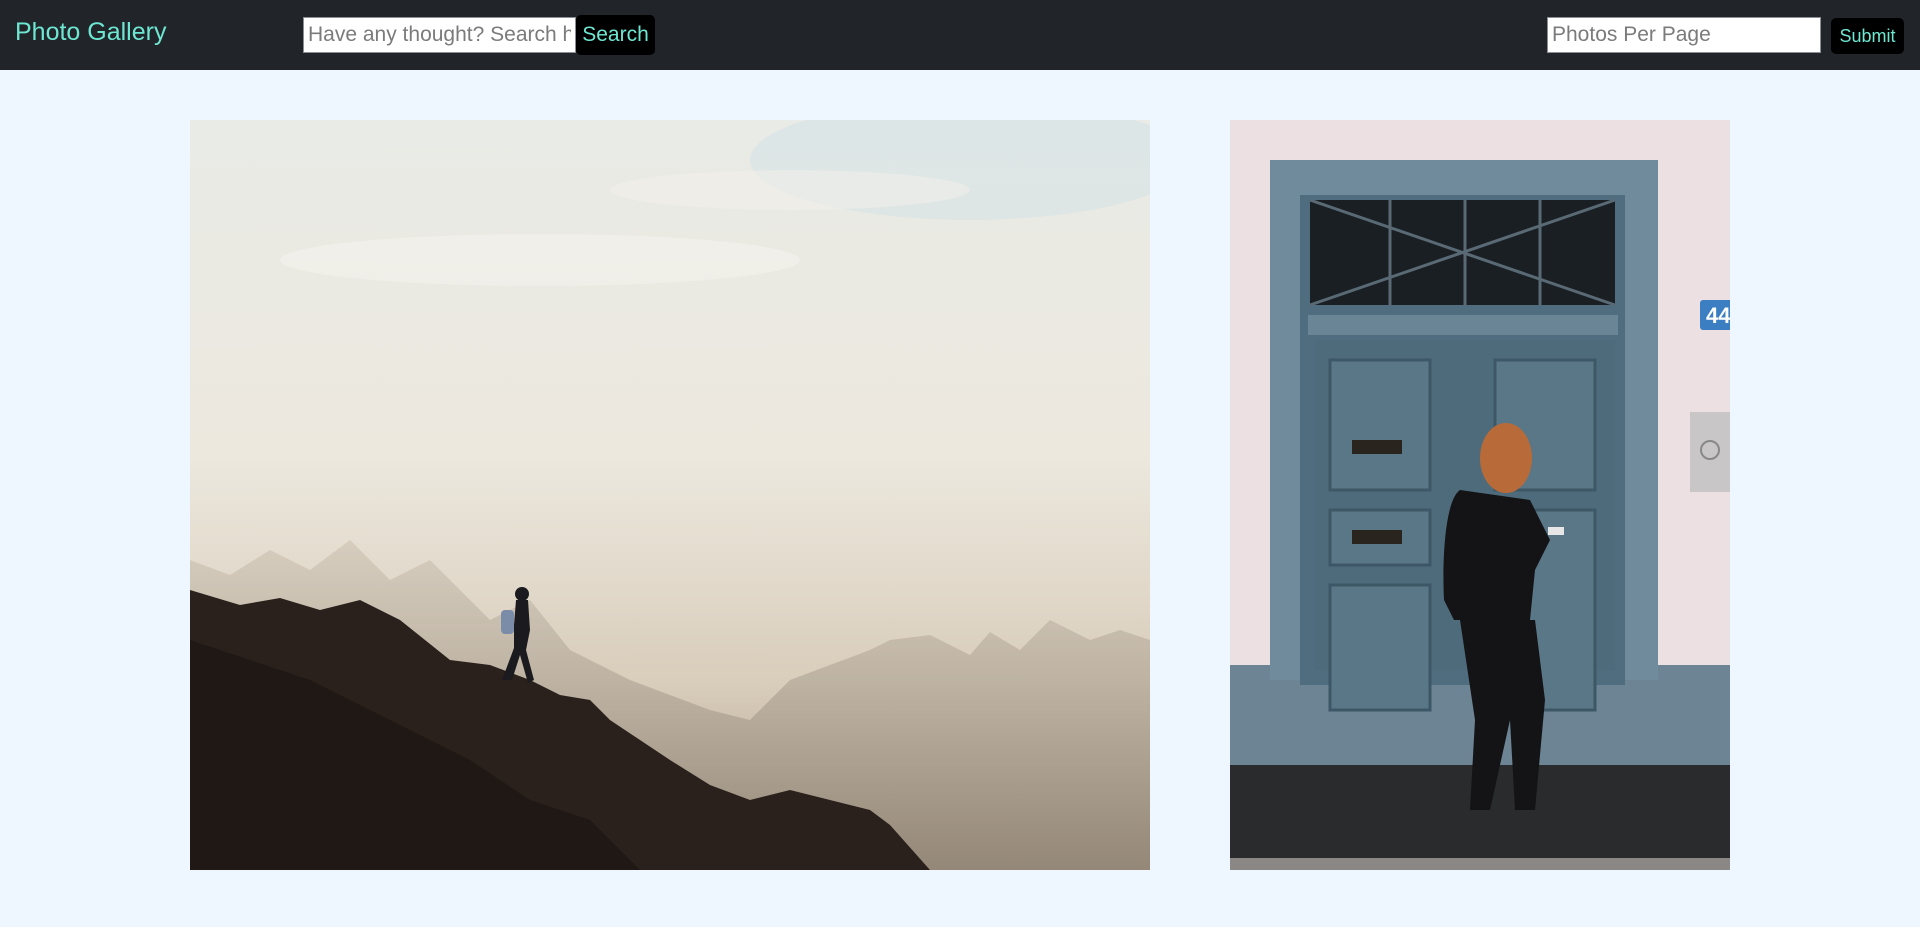  I want to click on photos-per-page-input, so click(1684, 35).